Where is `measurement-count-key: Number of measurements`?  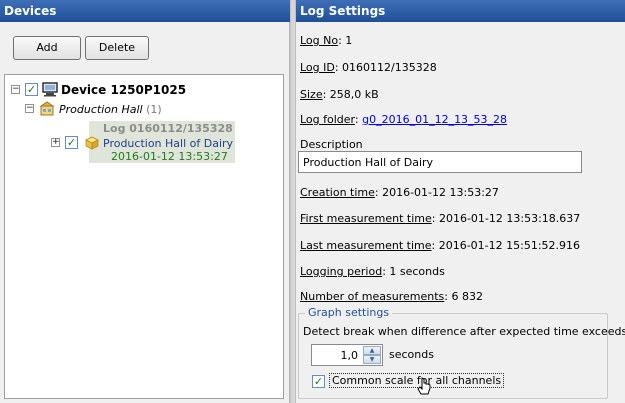
measurement-count-key: Number of measurements is located at coordinates (372, 296).